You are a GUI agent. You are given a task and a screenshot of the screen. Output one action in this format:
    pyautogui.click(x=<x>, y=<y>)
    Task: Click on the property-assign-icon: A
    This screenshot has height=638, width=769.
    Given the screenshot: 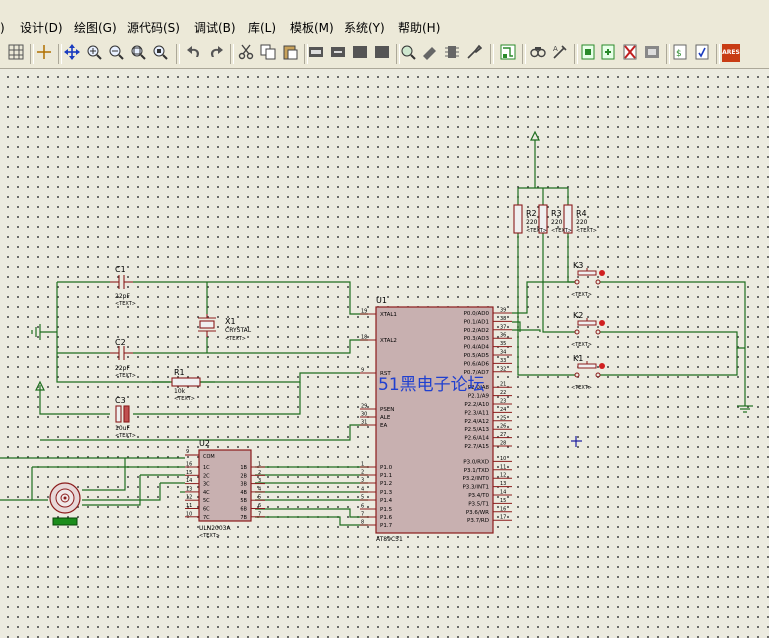 What is the action you would take?
    pyautogui.click(x=561, y=53)
    